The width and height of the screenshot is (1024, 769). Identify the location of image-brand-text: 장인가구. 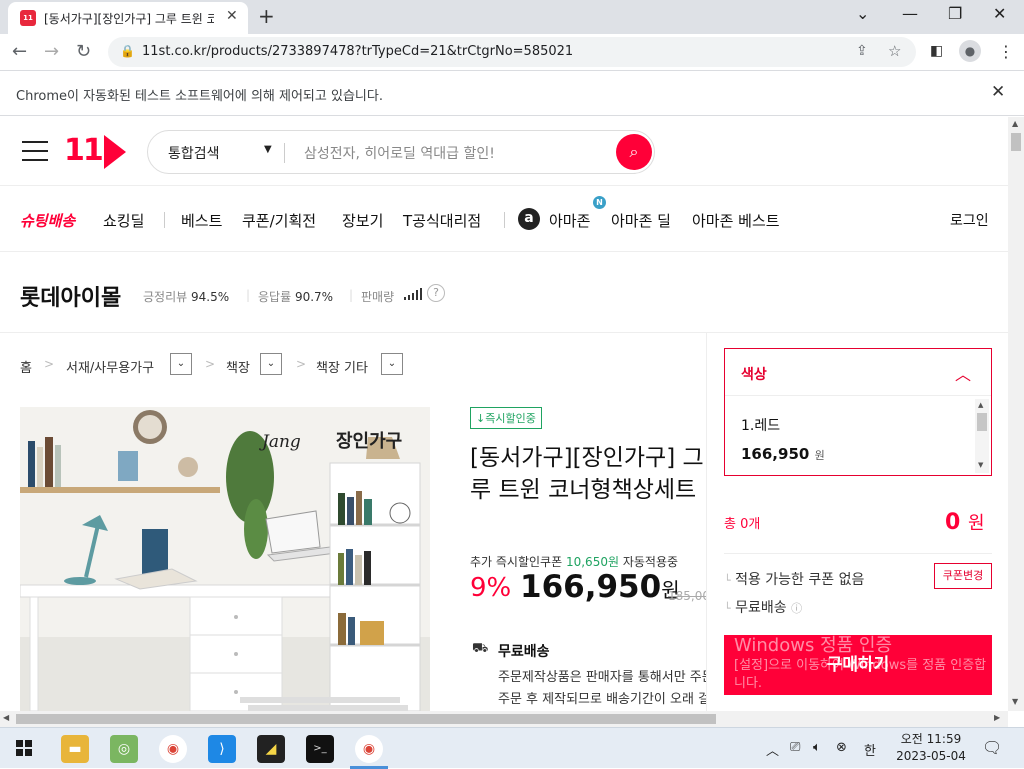
(369, 441).